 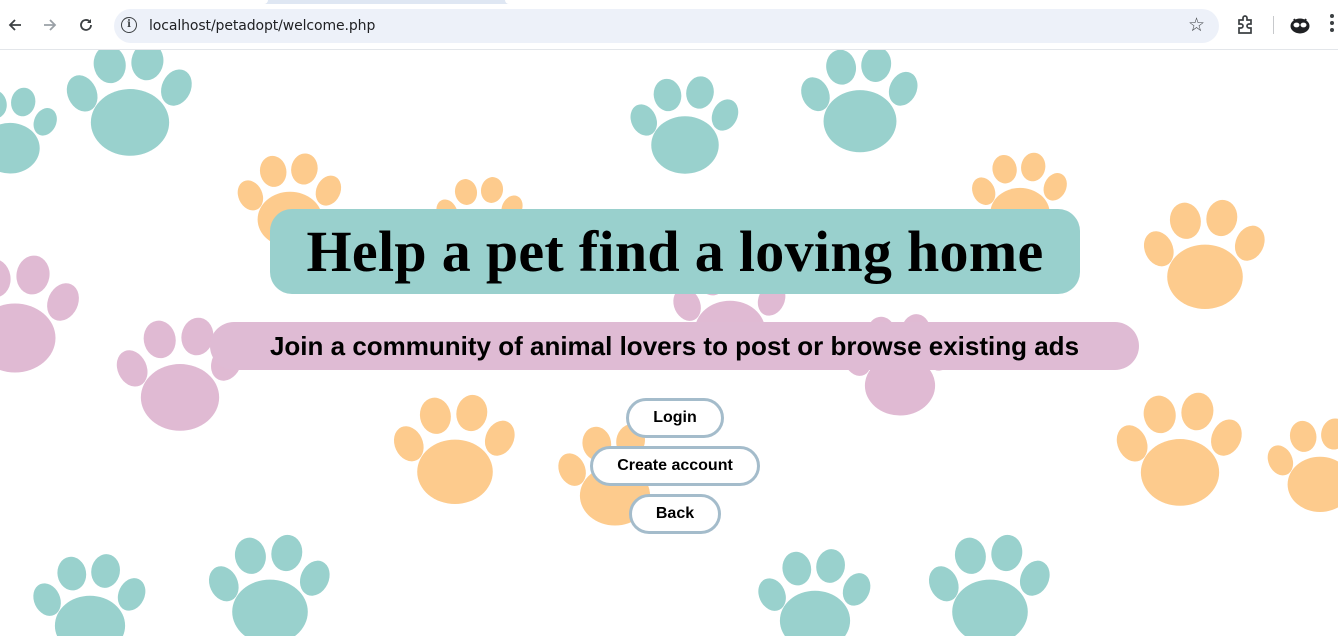 I want to click on page-title: Help a pet find a loving home, so click(x=675, y=251).